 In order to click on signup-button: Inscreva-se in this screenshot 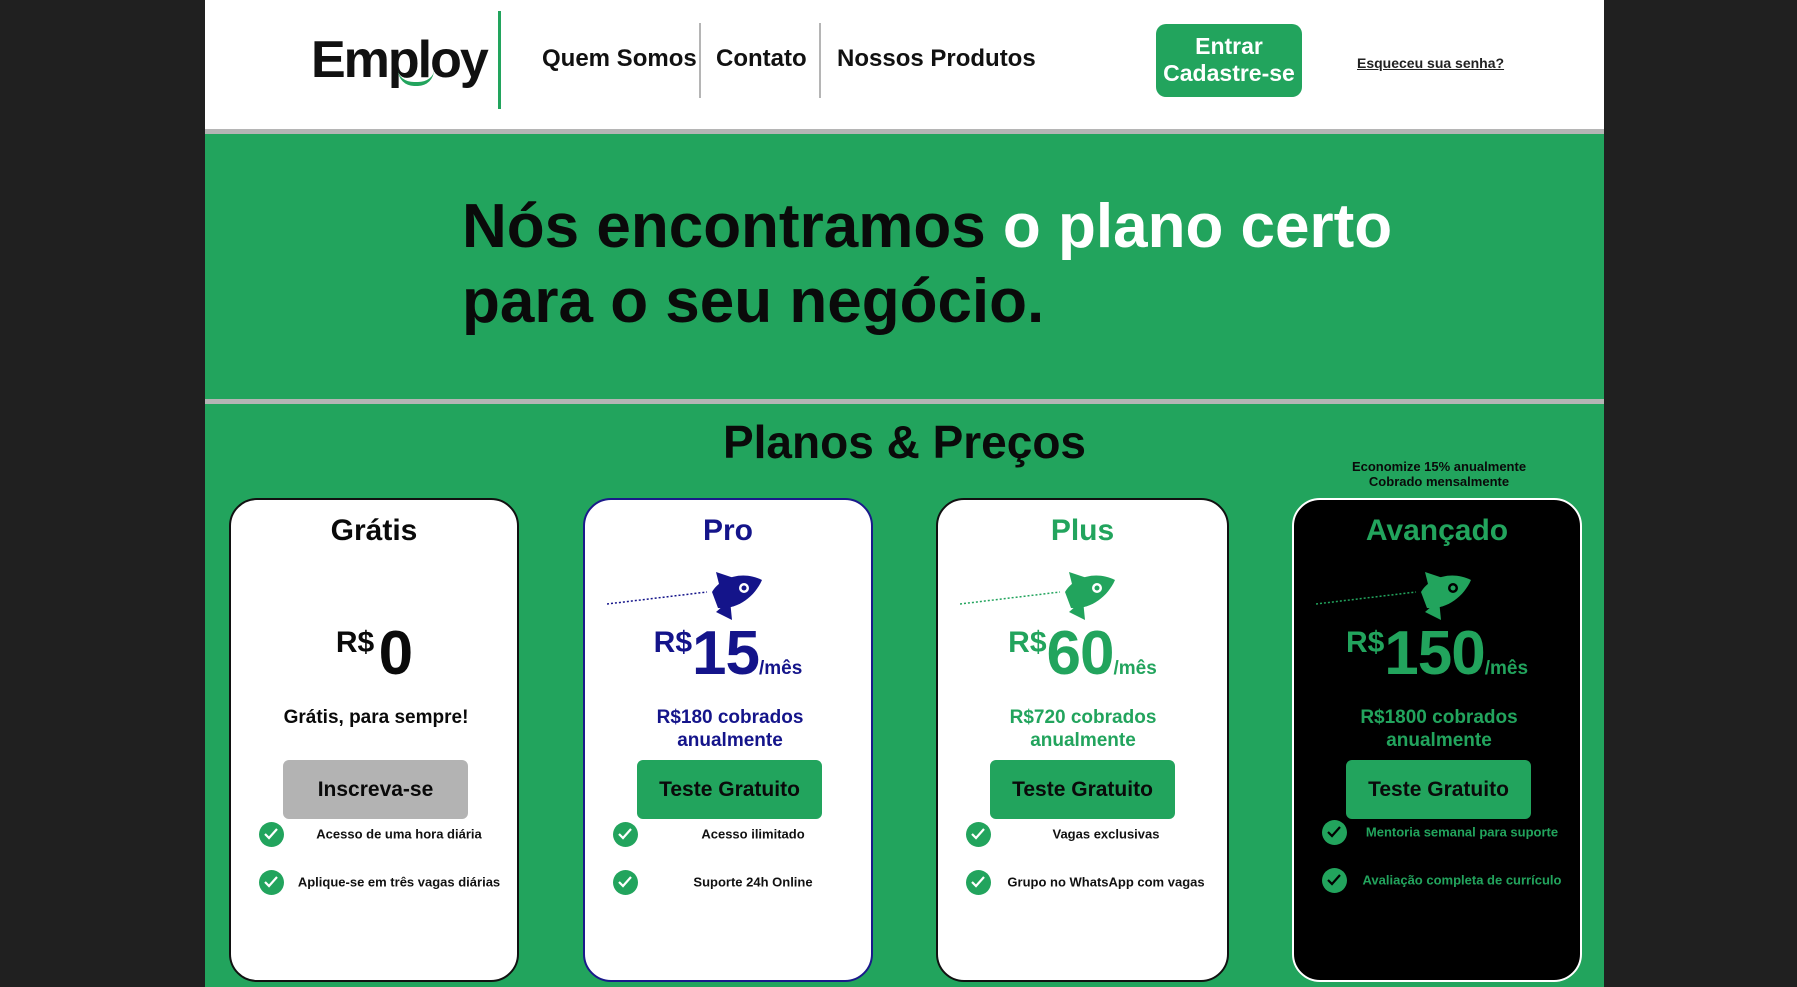, I will do `click(375, 789)`.